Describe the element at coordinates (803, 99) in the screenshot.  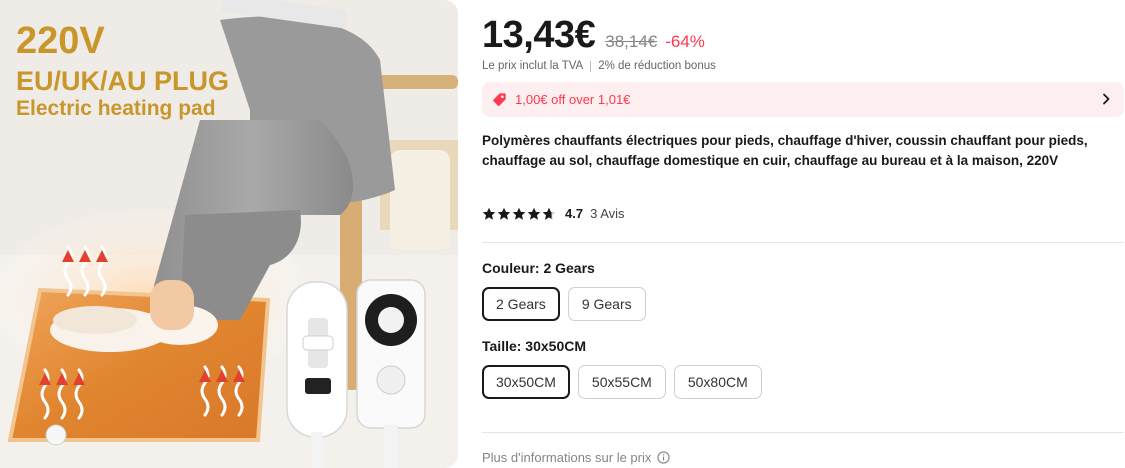
I see `coupon-banner: 1,00€ off over 1,01€` at that location.